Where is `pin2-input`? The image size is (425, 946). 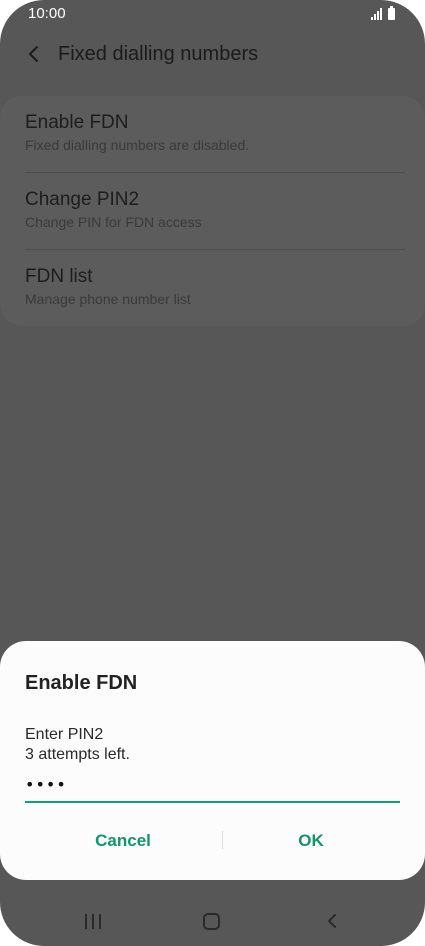
pin2-input is located at coordinates (212, 785).